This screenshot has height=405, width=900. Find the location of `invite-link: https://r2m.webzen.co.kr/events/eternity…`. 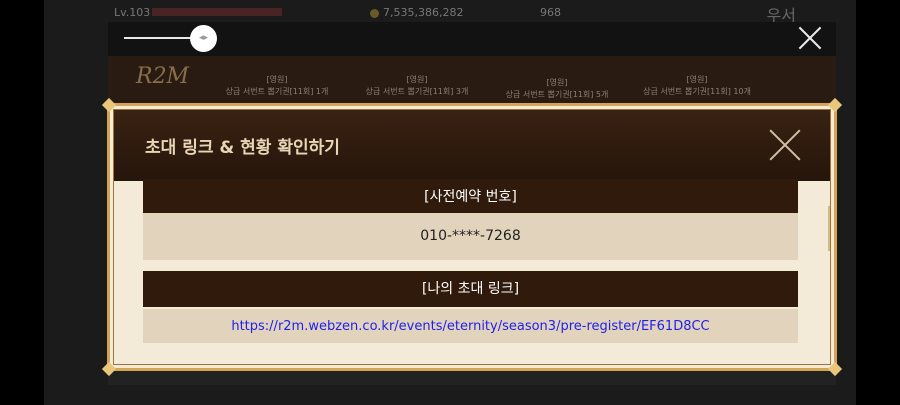

invite-link: https://r2m.webzen.co.kr/events/eternity… is located at coordinates (470, 326).